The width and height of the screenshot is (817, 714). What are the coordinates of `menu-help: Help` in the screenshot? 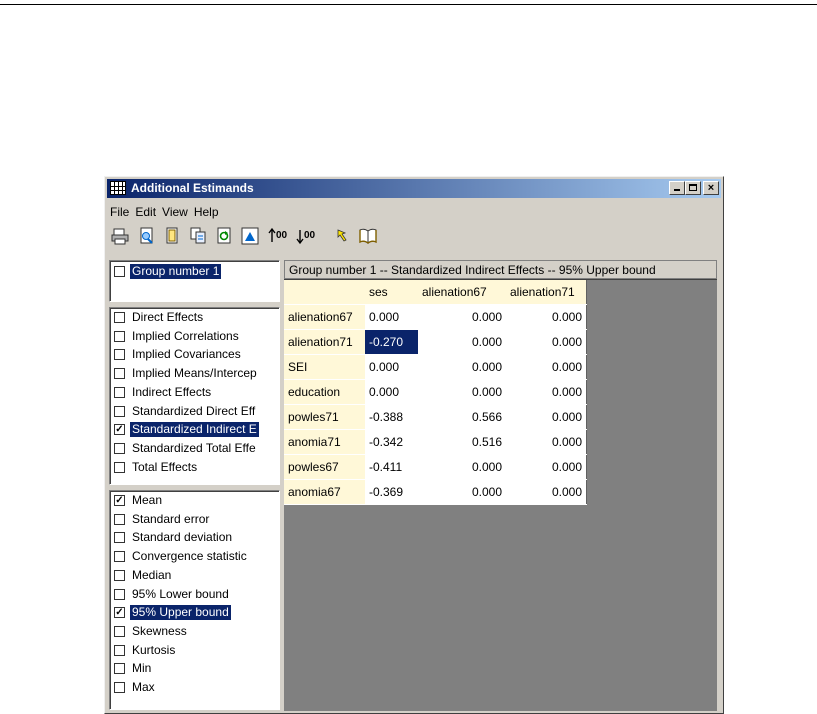 It's located at (206, 211).